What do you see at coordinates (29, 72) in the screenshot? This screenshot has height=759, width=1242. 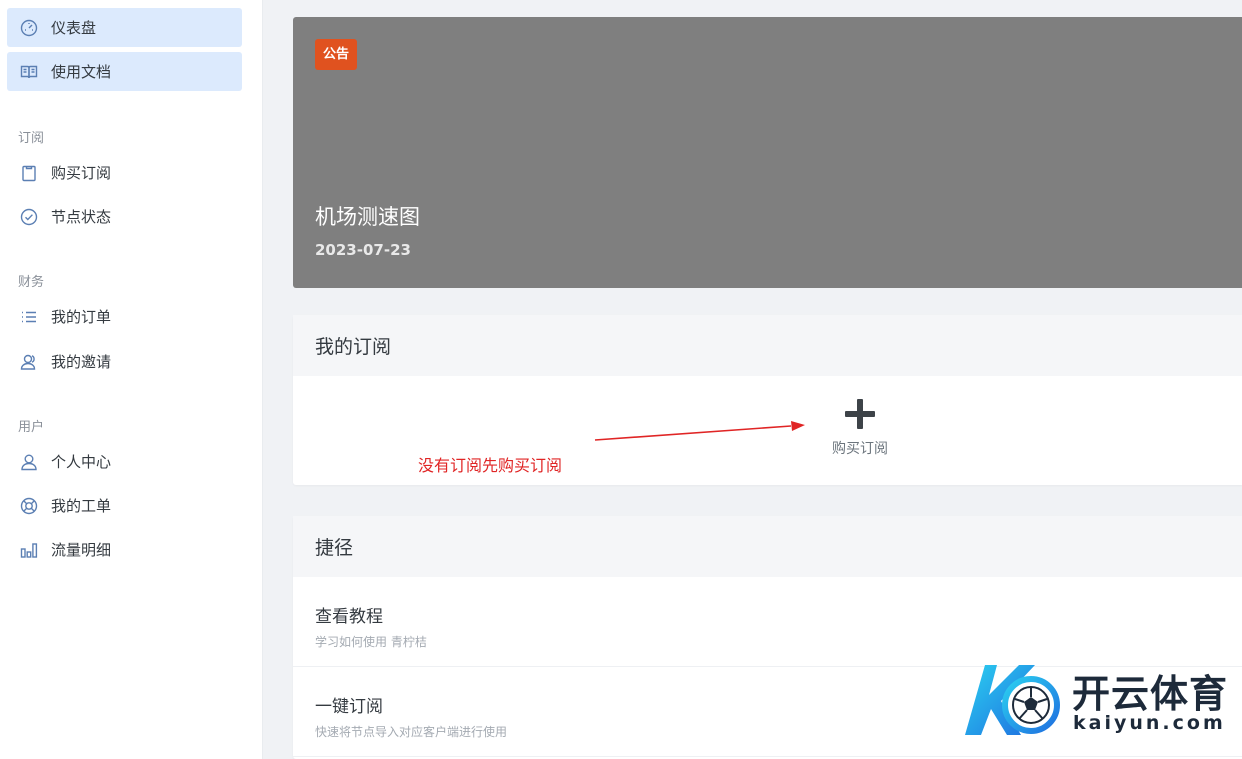 I see `book-icon` at bounding box center [29, 72].